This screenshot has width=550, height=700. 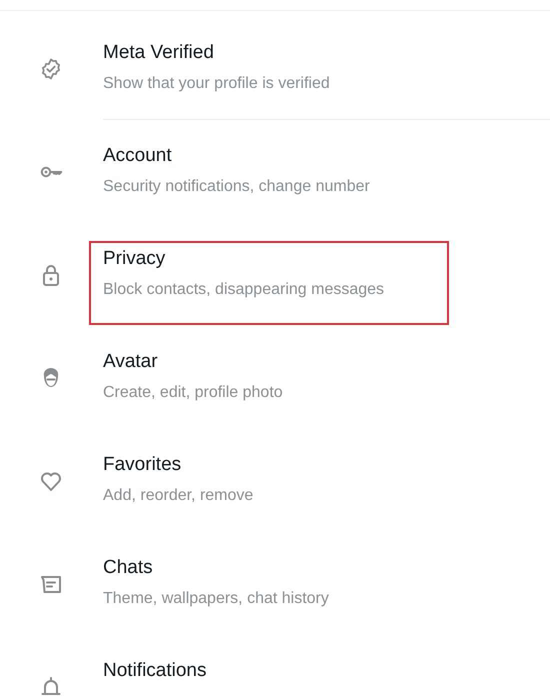 What do you see at coordinates (178, 496) in the screenshot?
I see `item-subtitle: Add, reorder, remove` at bounding box center [178, 496].